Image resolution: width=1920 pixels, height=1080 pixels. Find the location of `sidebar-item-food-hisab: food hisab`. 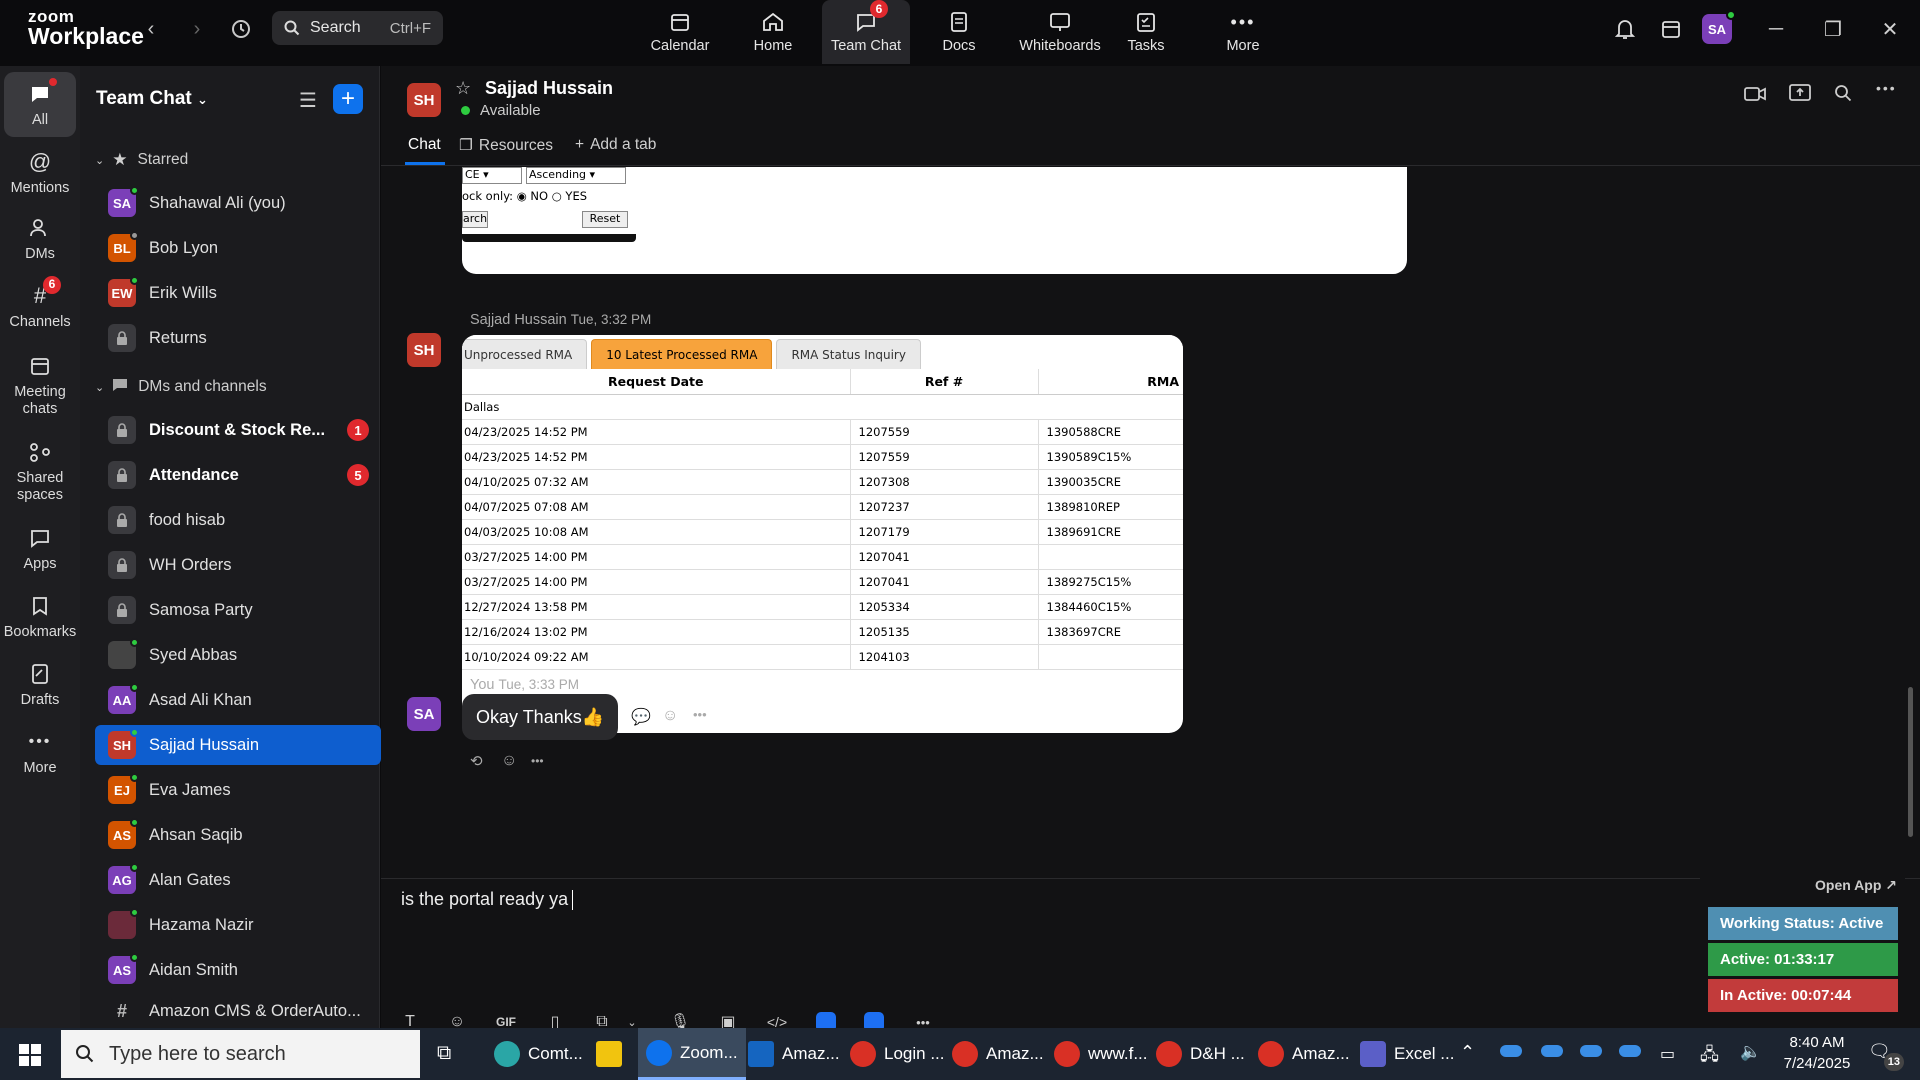

sidebar-item-food-hisab: food hisab is located at coordinates (238, 520).